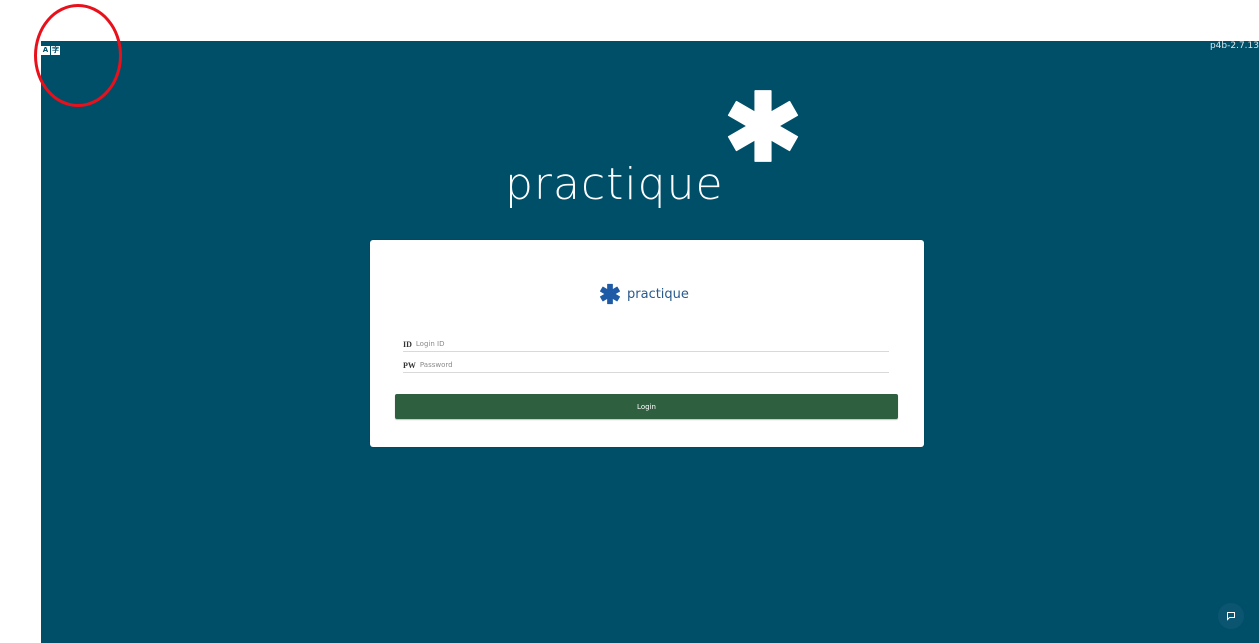 The height and width of the screenshot is (643, 1259). I want to click on chat-bubble-icon, so click(1231, 616).